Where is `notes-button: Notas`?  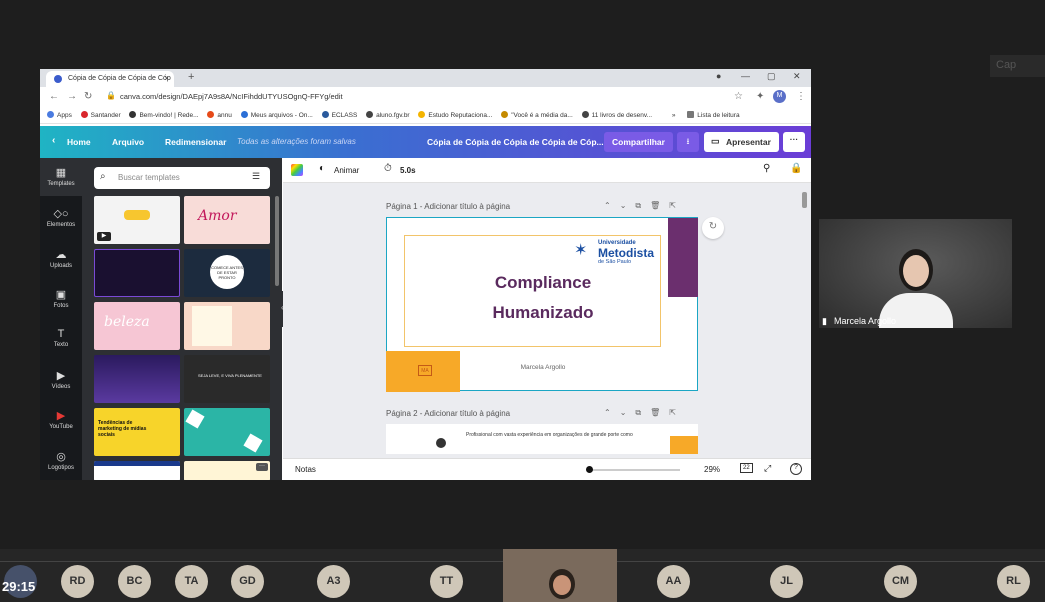
notes-button: Notas is located at coordinates (305, 469).